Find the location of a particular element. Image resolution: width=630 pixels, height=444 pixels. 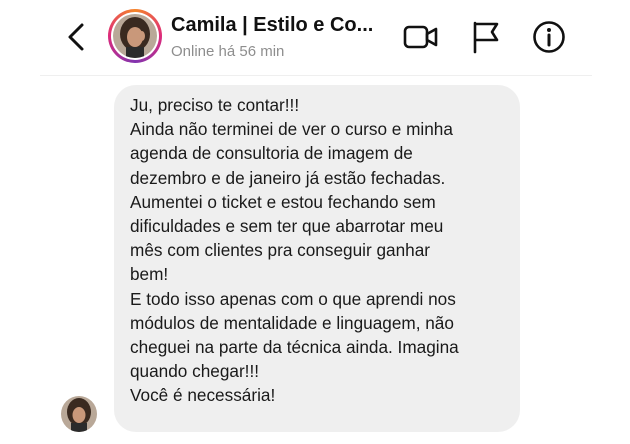

message-line: dificuldades e sem ter que abarrotar meu is located at coordinates (287, 226).